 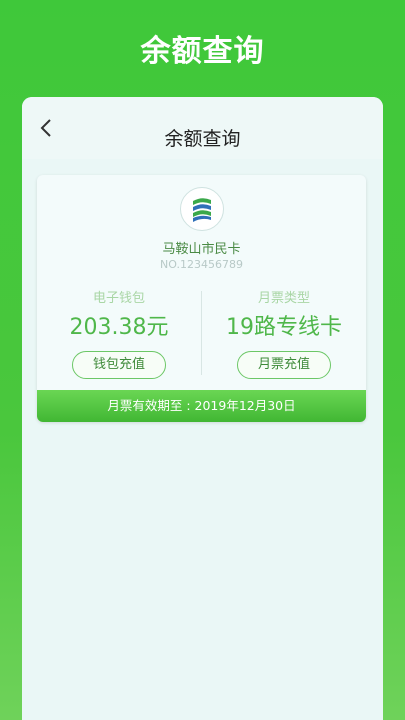 I want to click on wallet-recharge-button: 钱包充值, so click(x=119, y=365).